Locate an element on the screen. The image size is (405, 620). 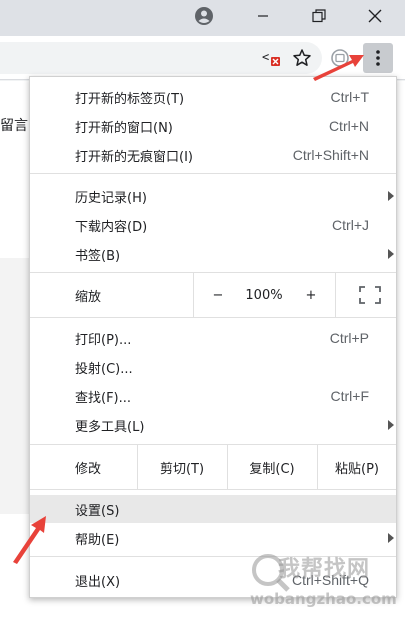
more-vert-icon is located at coordinates (378, 58).